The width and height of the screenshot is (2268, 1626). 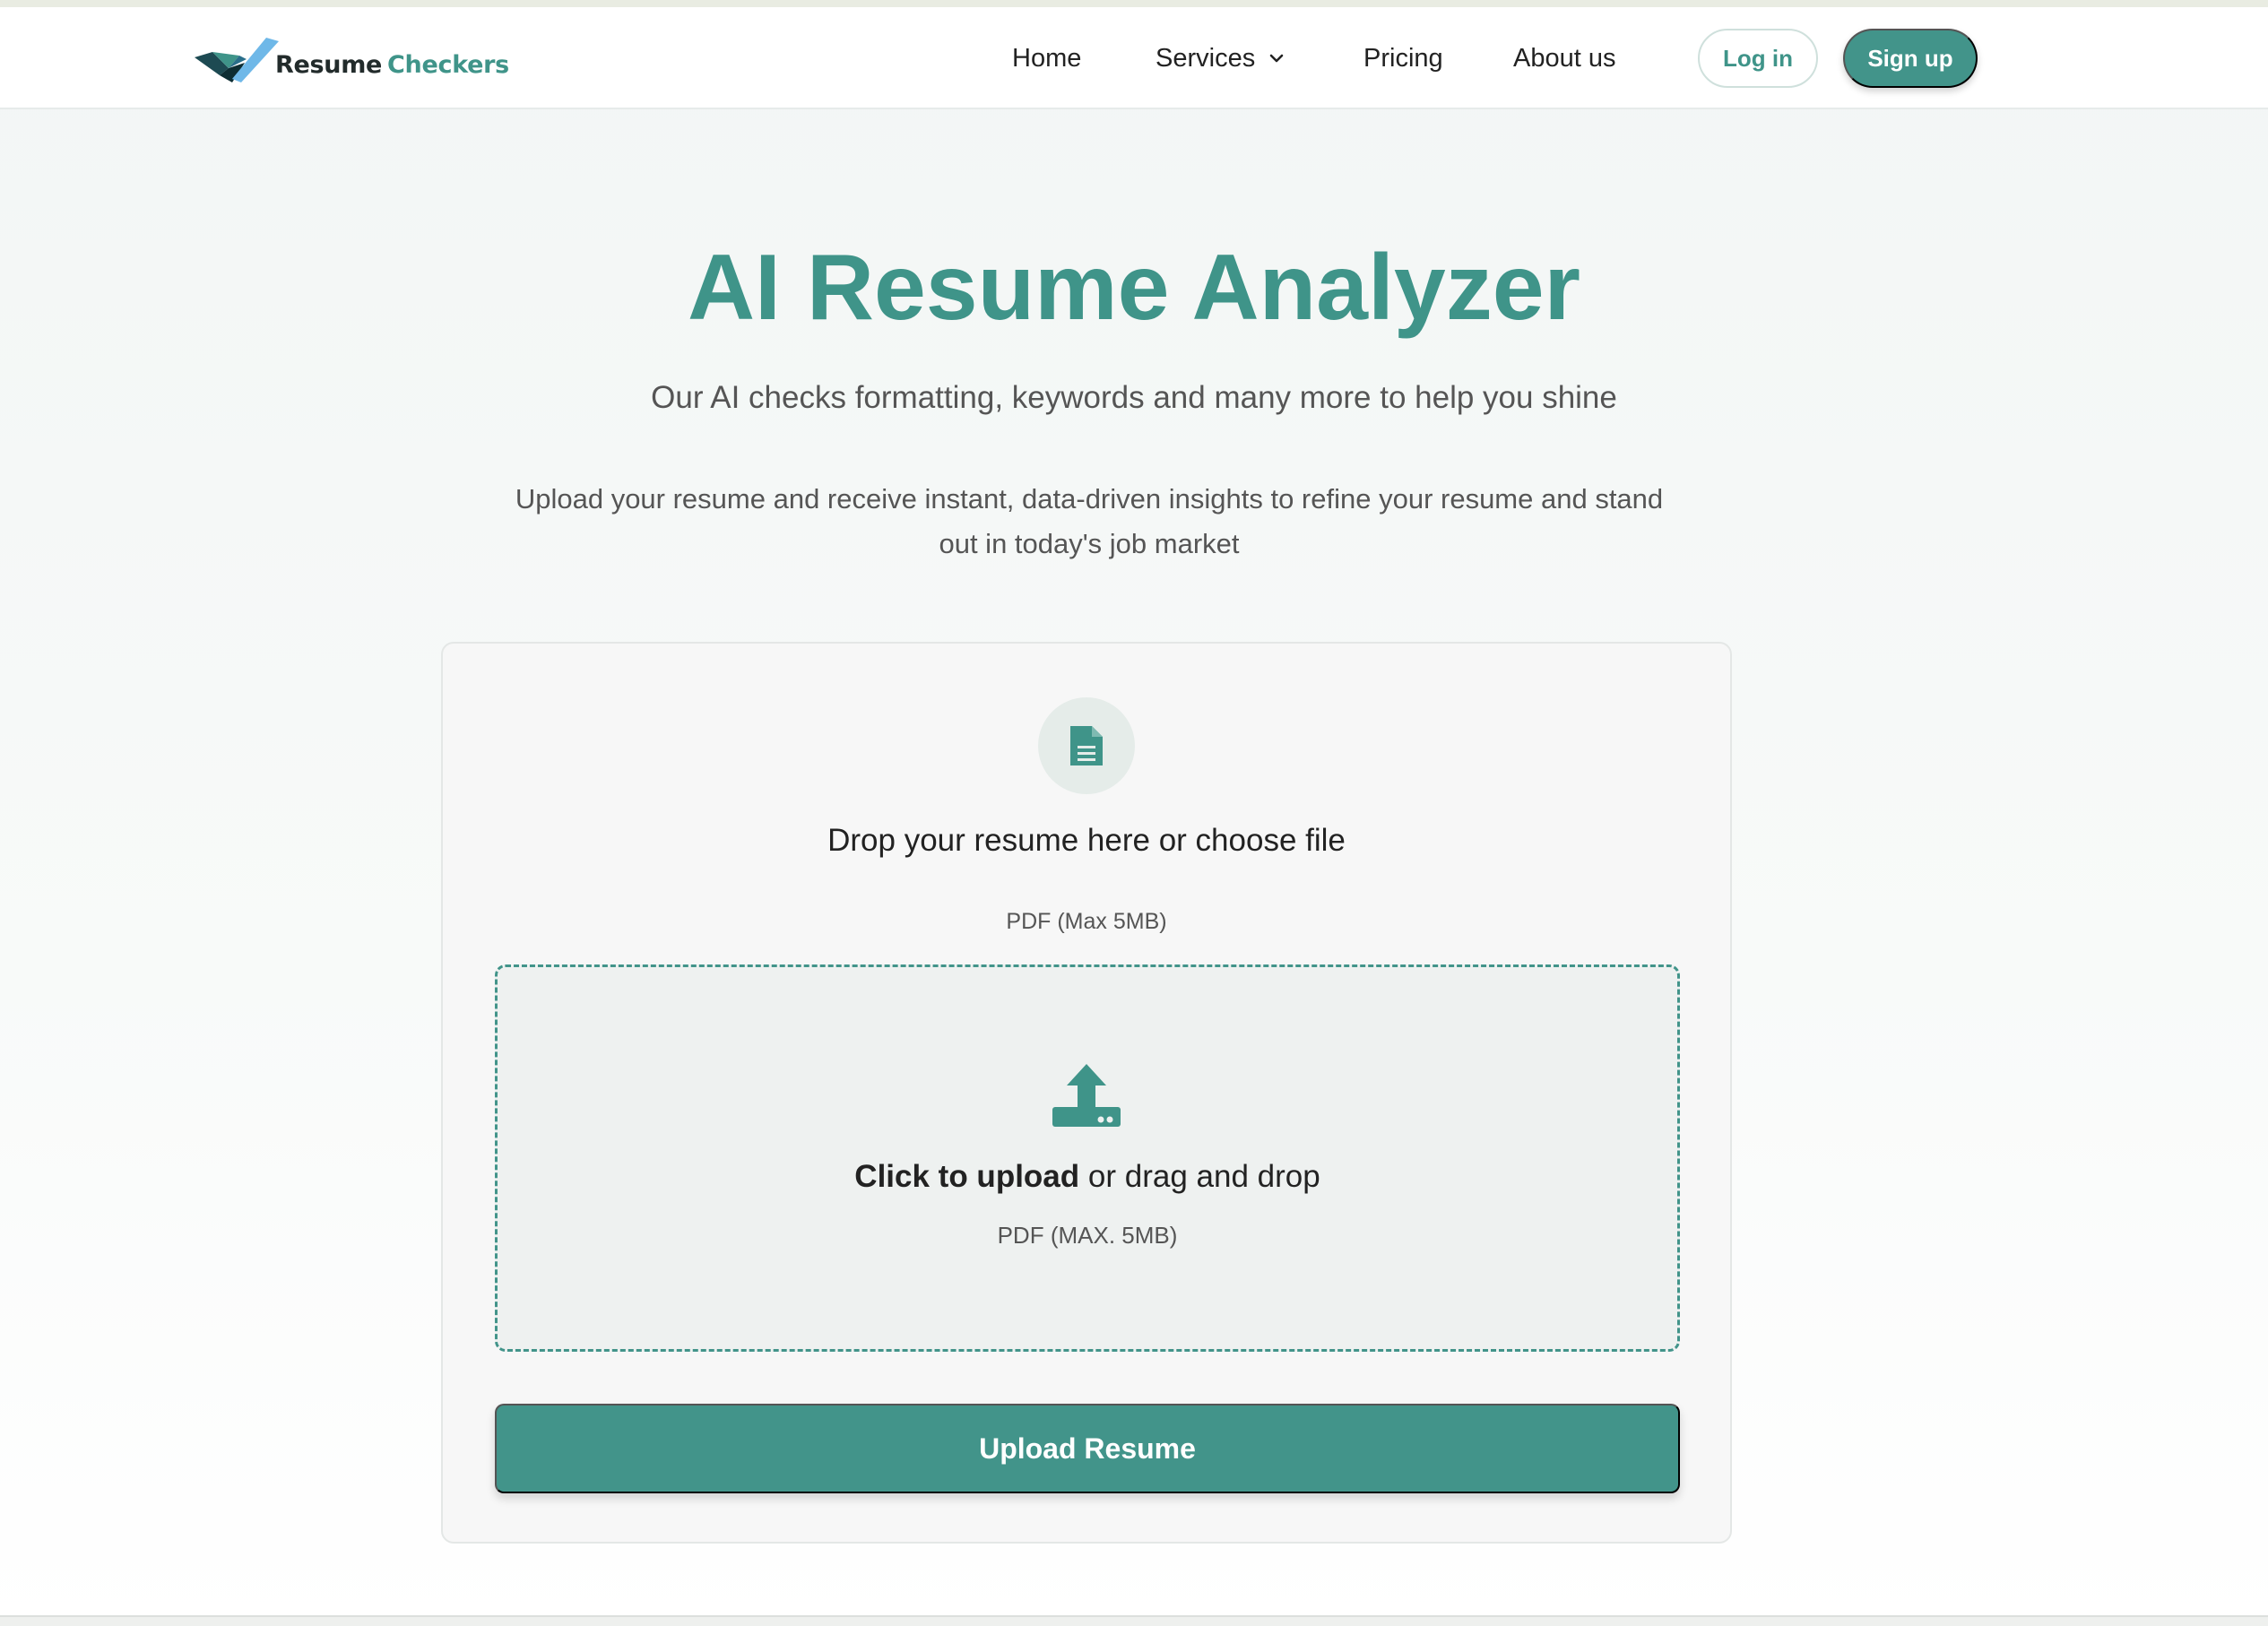 I want to click on document-icon, so click(x=1086, y=745).